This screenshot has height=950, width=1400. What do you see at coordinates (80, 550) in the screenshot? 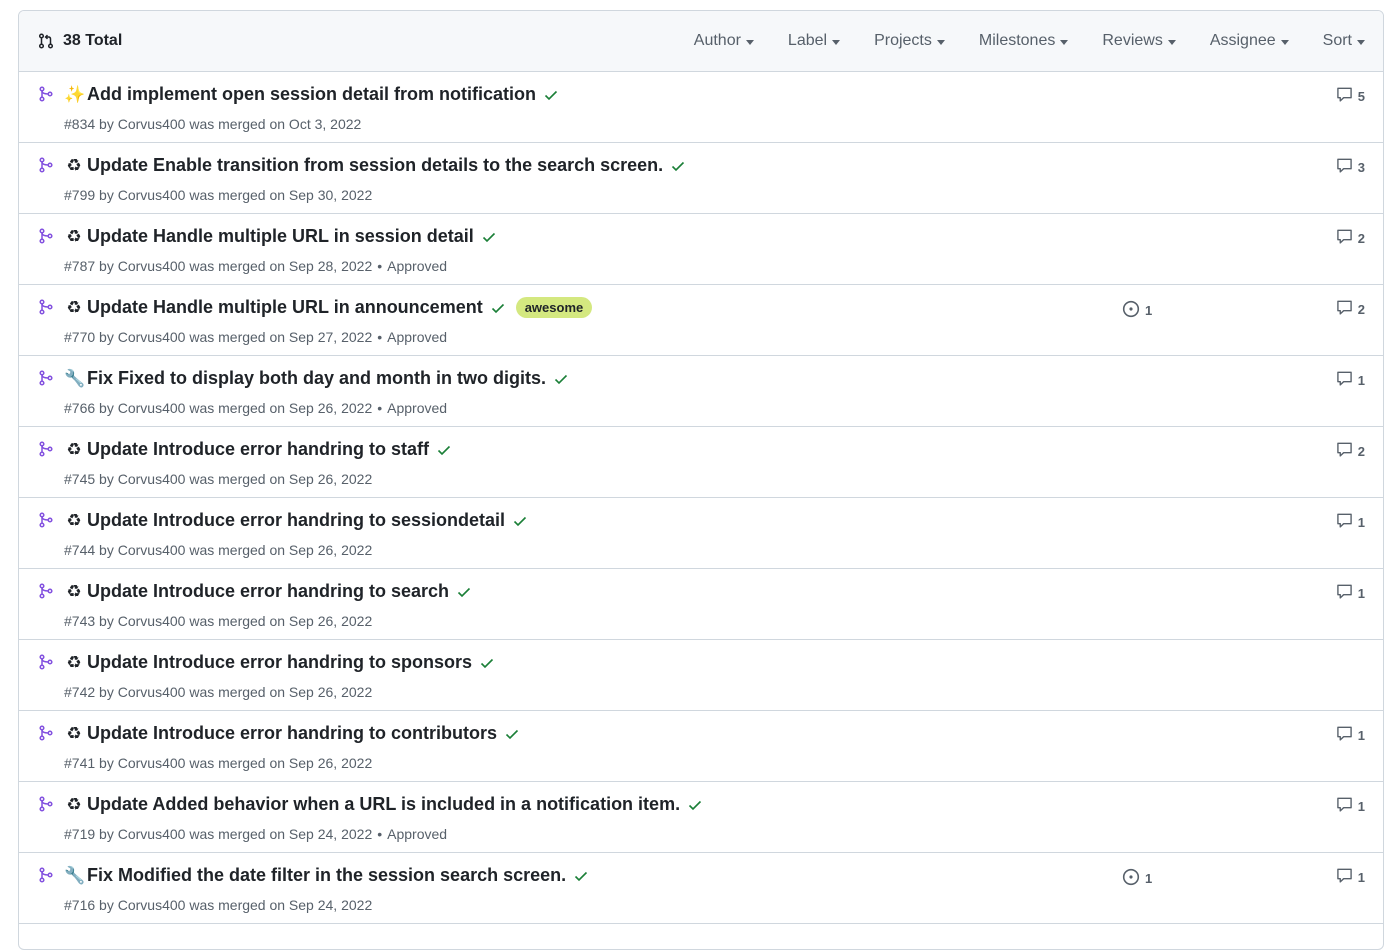
I see `pr-number: #744` at bounding box center [80, 550].